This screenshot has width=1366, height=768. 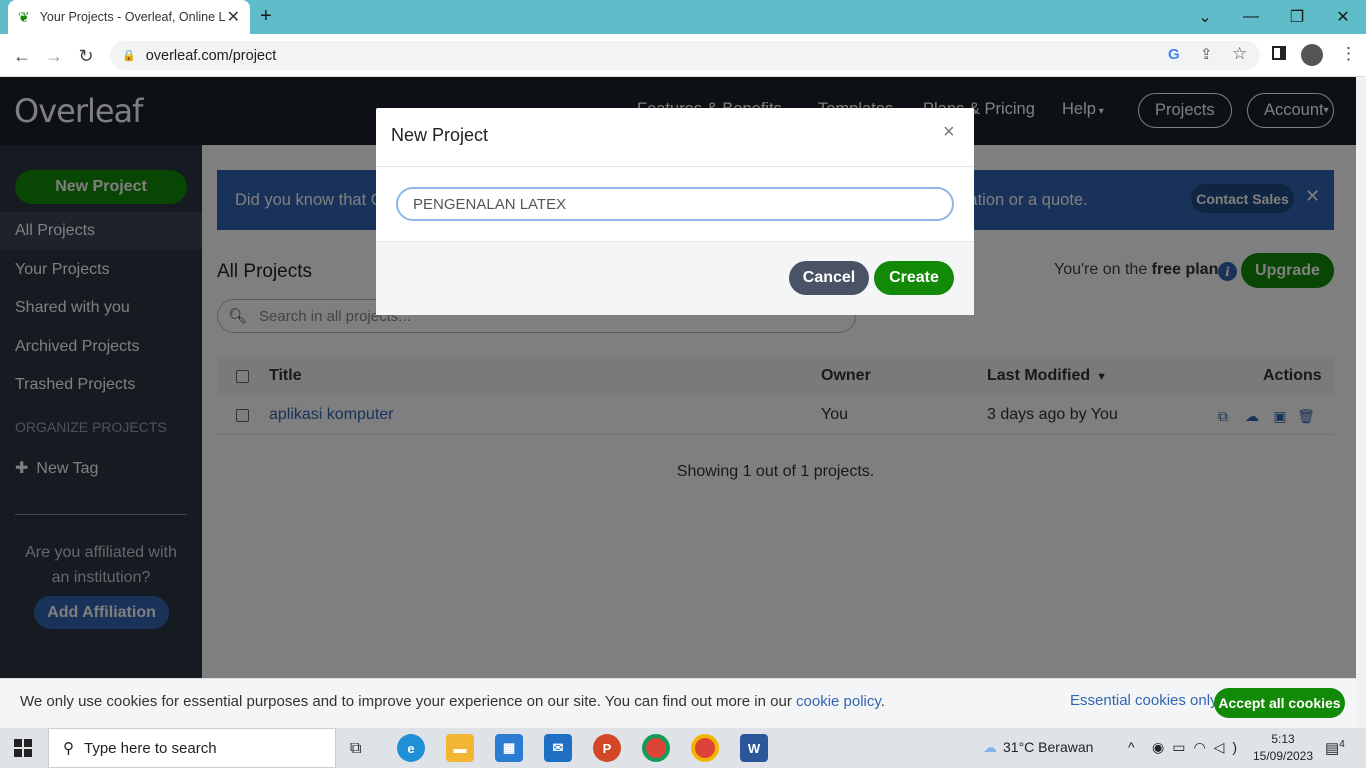 I want to click on weather-text: 31°C Berawan, so click(x=1048, y=747).